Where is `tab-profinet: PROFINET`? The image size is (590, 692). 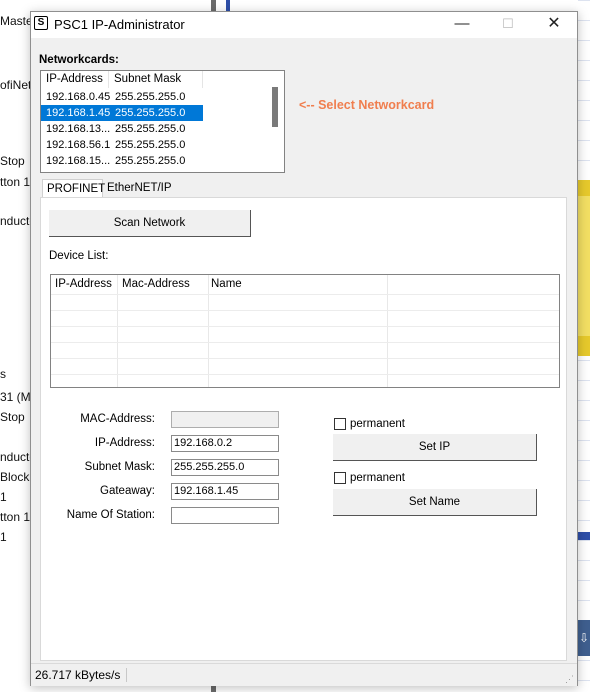 tab-profinet: PROFINET is located at coordinates (73, 188).